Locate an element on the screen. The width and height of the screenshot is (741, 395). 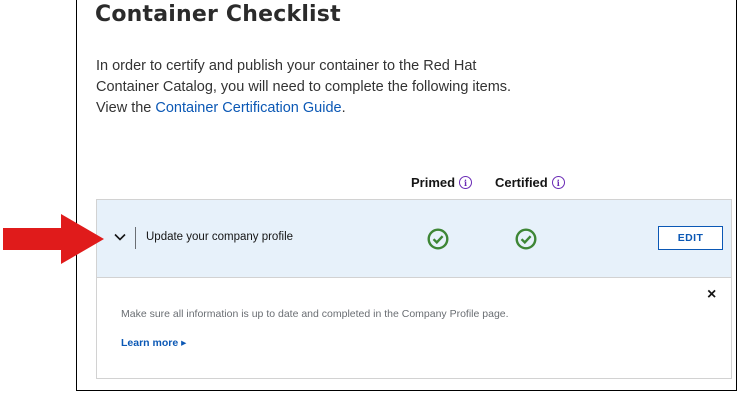
chevron-down-icon is located at coordinates (120, 237).